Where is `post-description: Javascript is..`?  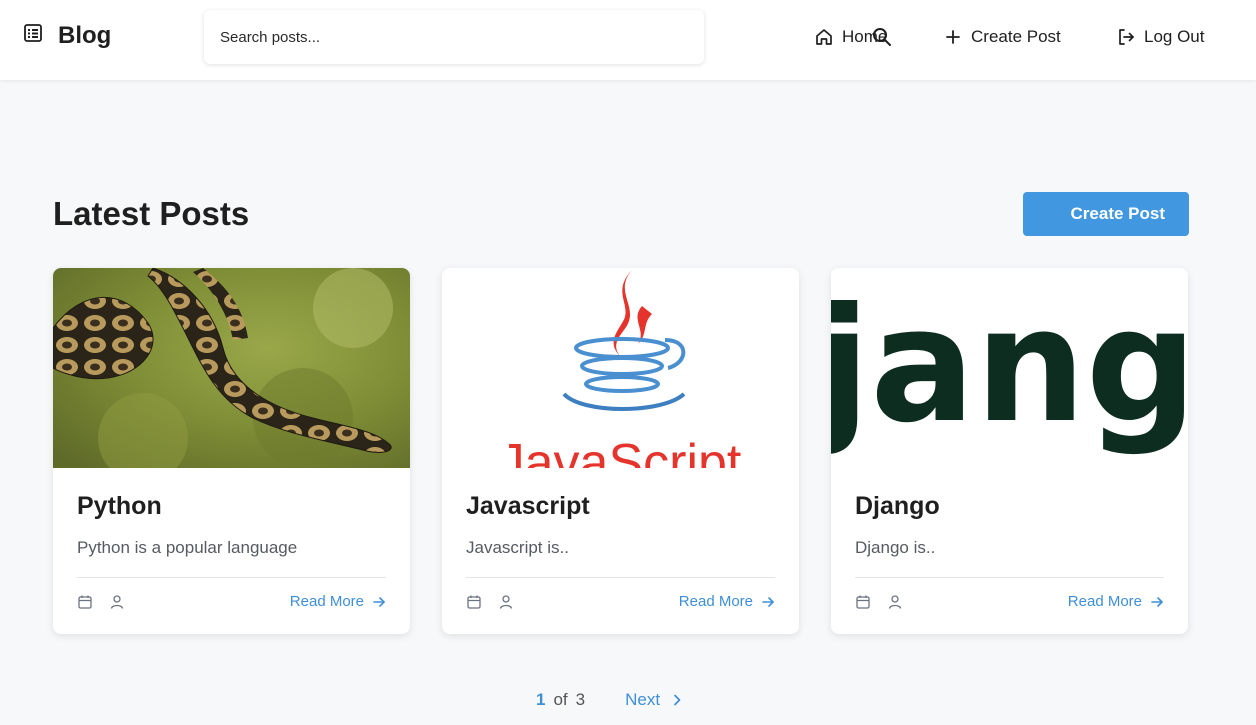 post-description: Javascript is.. is located at coordinates (517, 547).